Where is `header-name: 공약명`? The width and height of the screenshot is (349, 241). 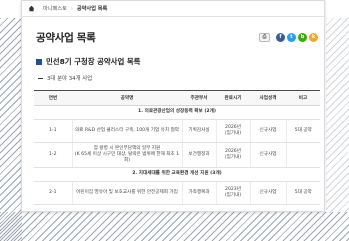 header-name: 공약명 is located at coordinates (127, 98).